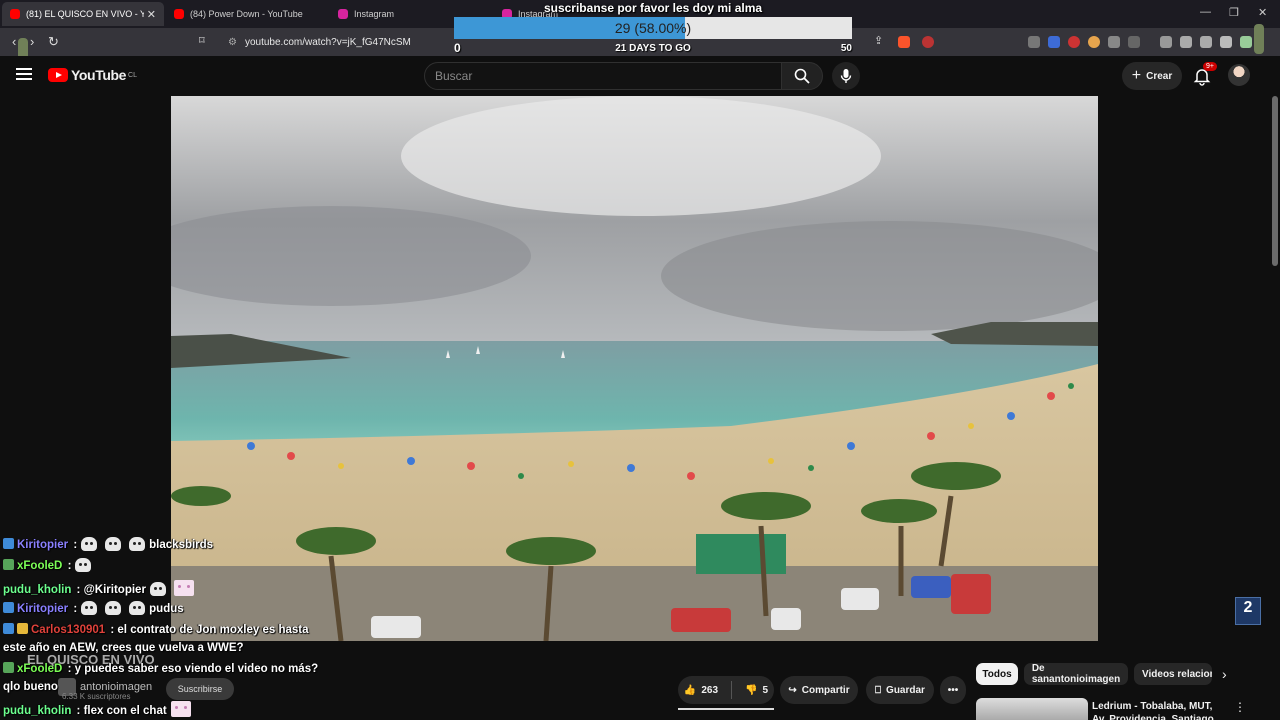  I want to click on chat-username: xFooleD, so click(40, 669).